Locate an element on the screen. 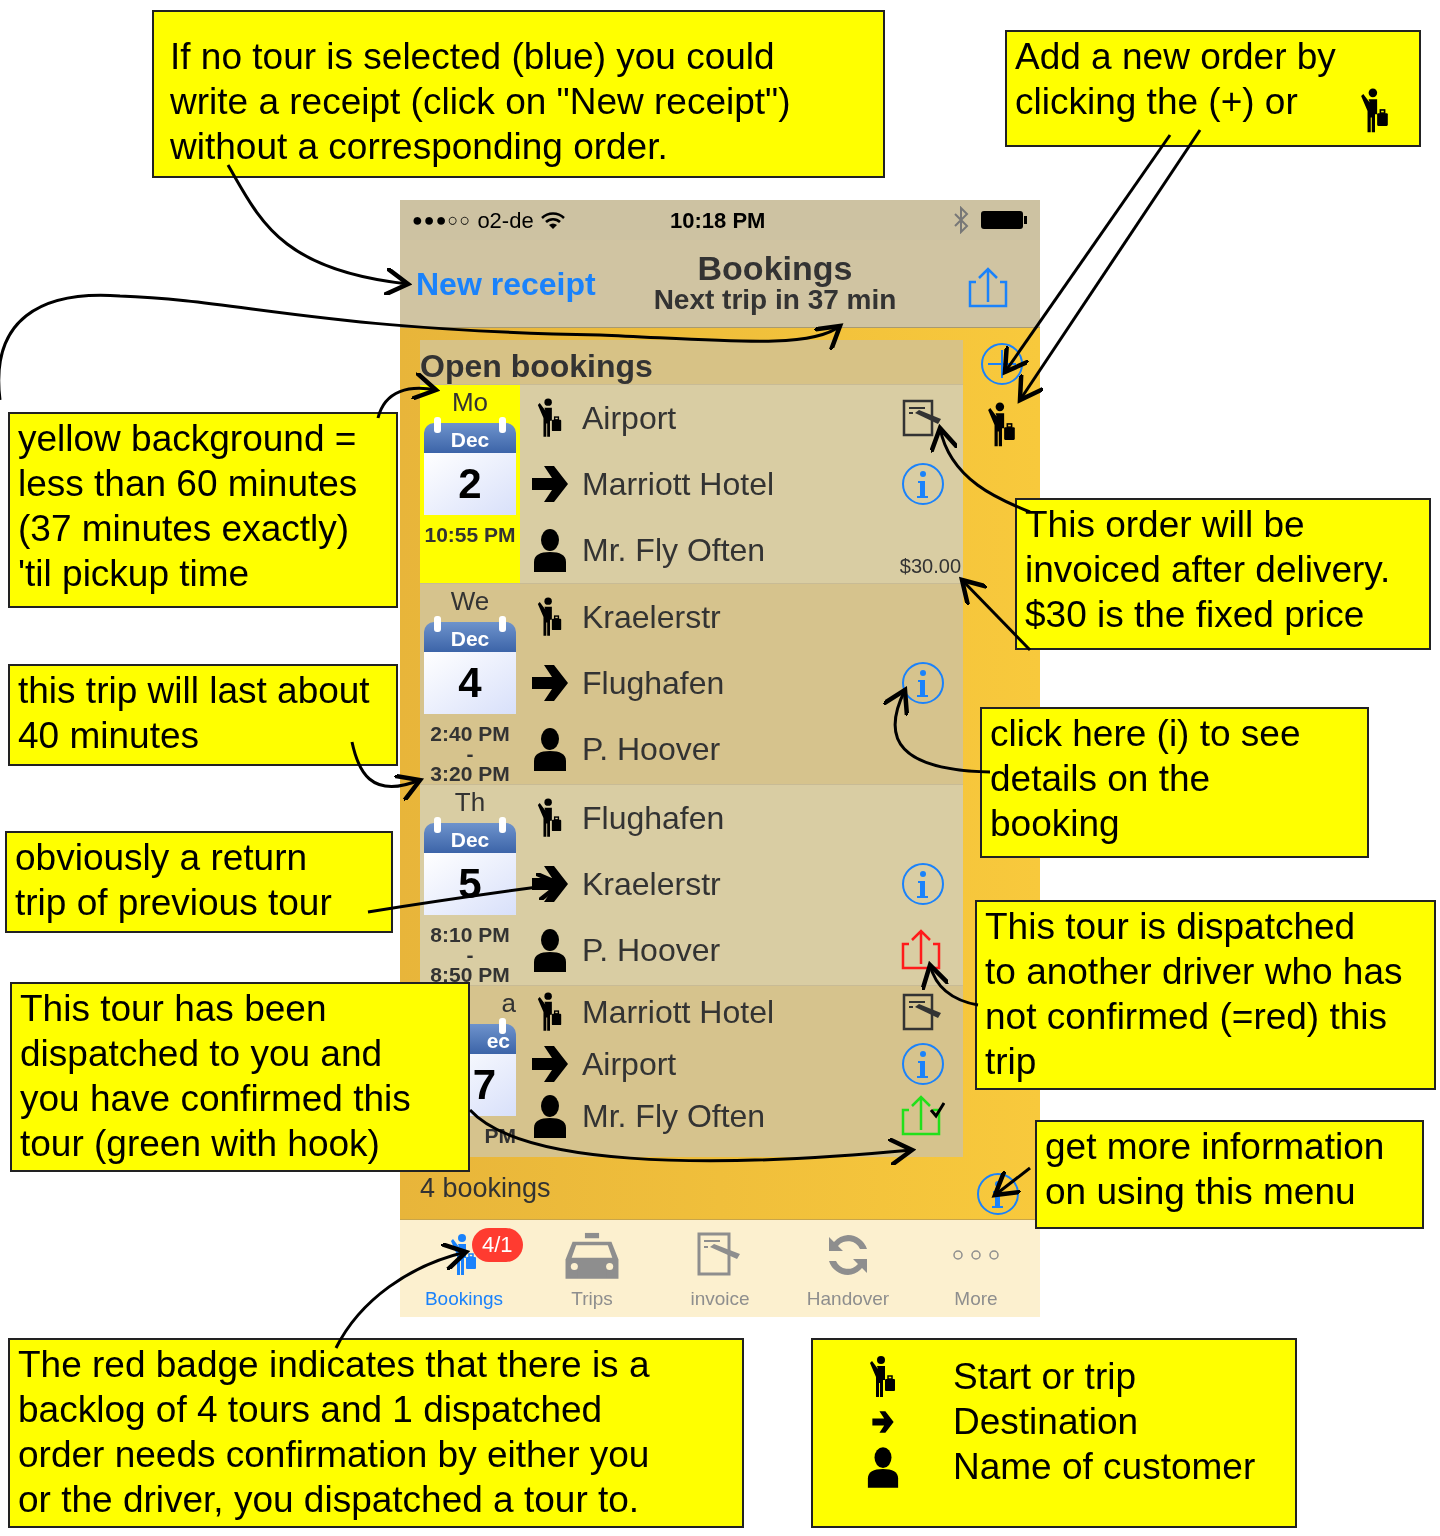  time-label: 3:20 PM is located at coordinates (470, 774).